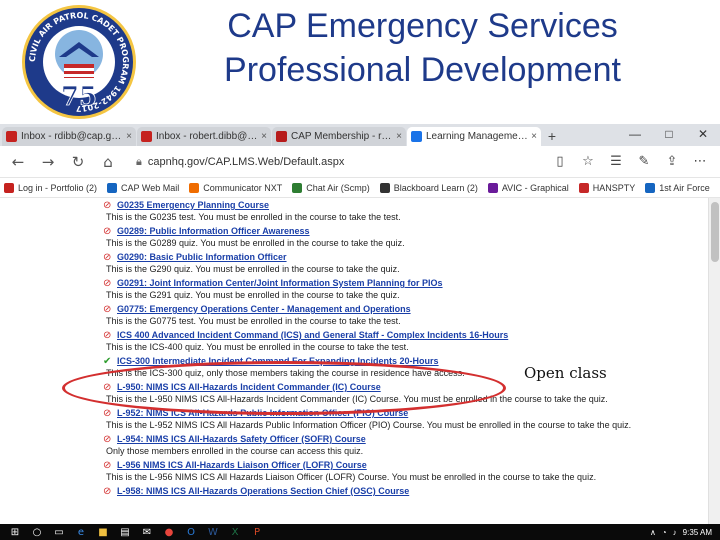  I want to click on bookmark-item: Chat Air (Scmp), so click(331, 187).